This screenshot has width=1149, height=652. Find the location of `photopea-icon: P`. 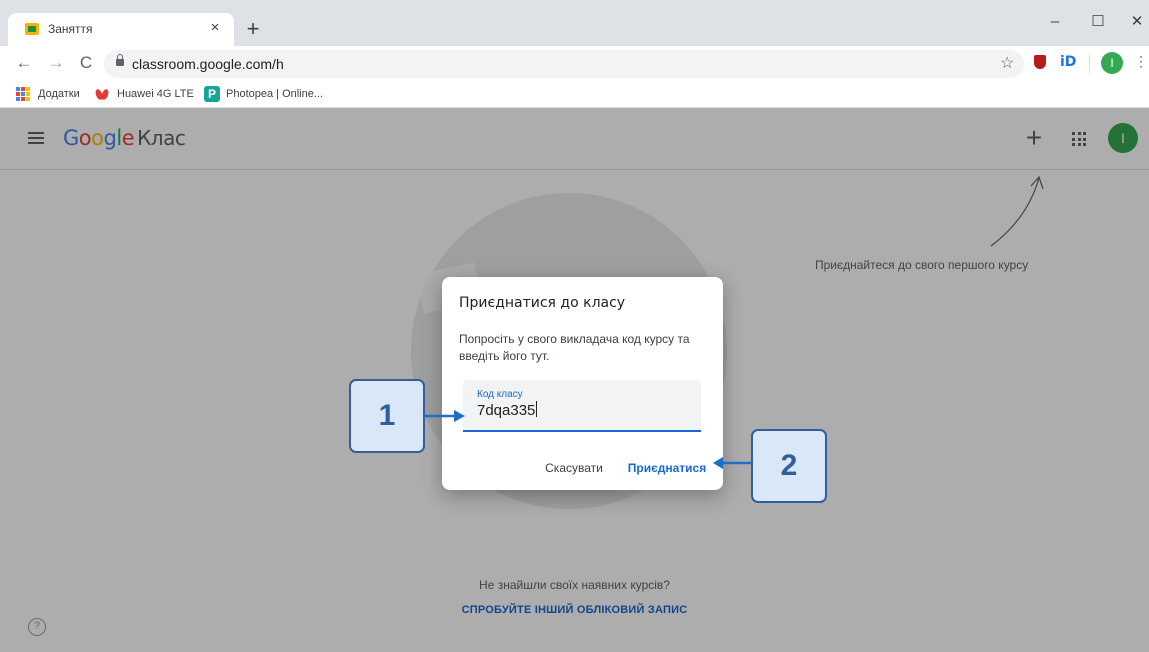

photopea-icon: P is located at coordinates (212, 94).